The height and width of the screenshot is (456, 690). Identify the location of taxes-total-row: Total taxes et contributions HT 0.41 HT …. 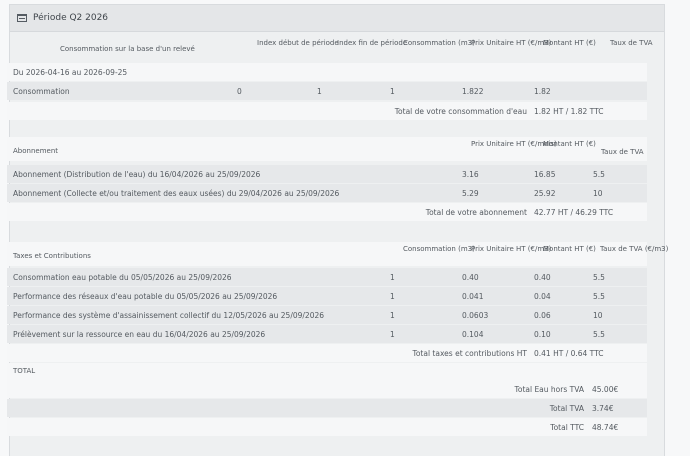
(327, 353).